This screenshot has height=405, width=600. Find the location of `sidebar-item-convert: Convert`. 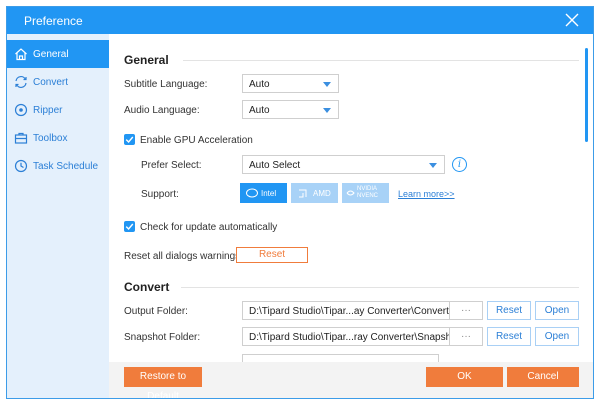

sidebar-item-convert: Convert is located at coordinates (58, 82).